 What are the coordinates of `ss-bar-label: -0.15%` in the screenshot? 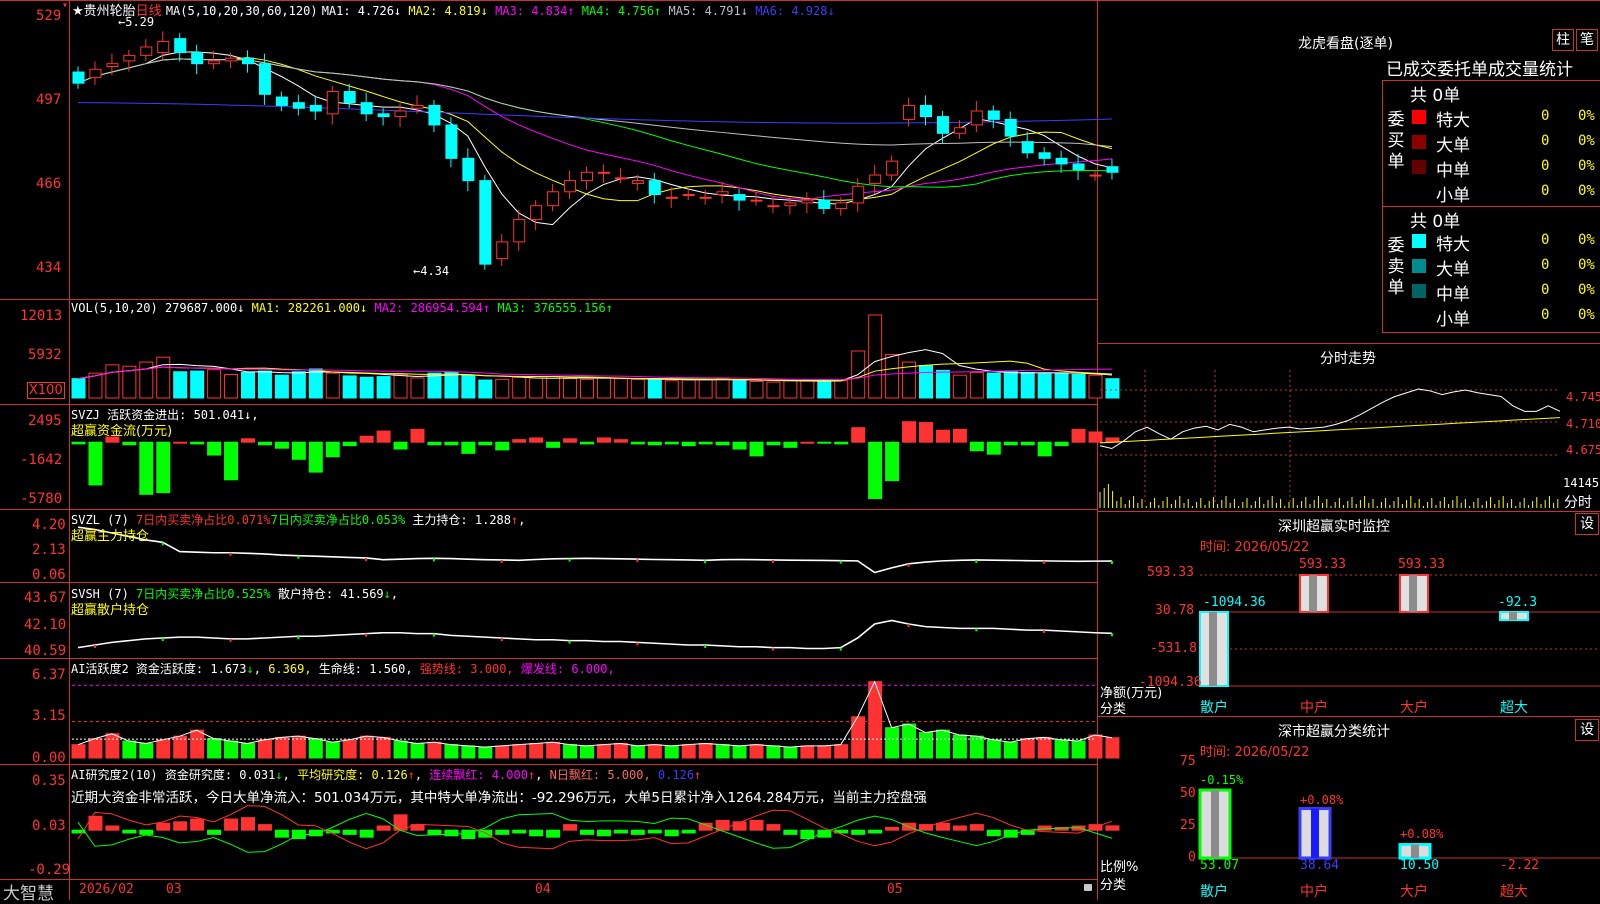 It's located at (1222, 780).